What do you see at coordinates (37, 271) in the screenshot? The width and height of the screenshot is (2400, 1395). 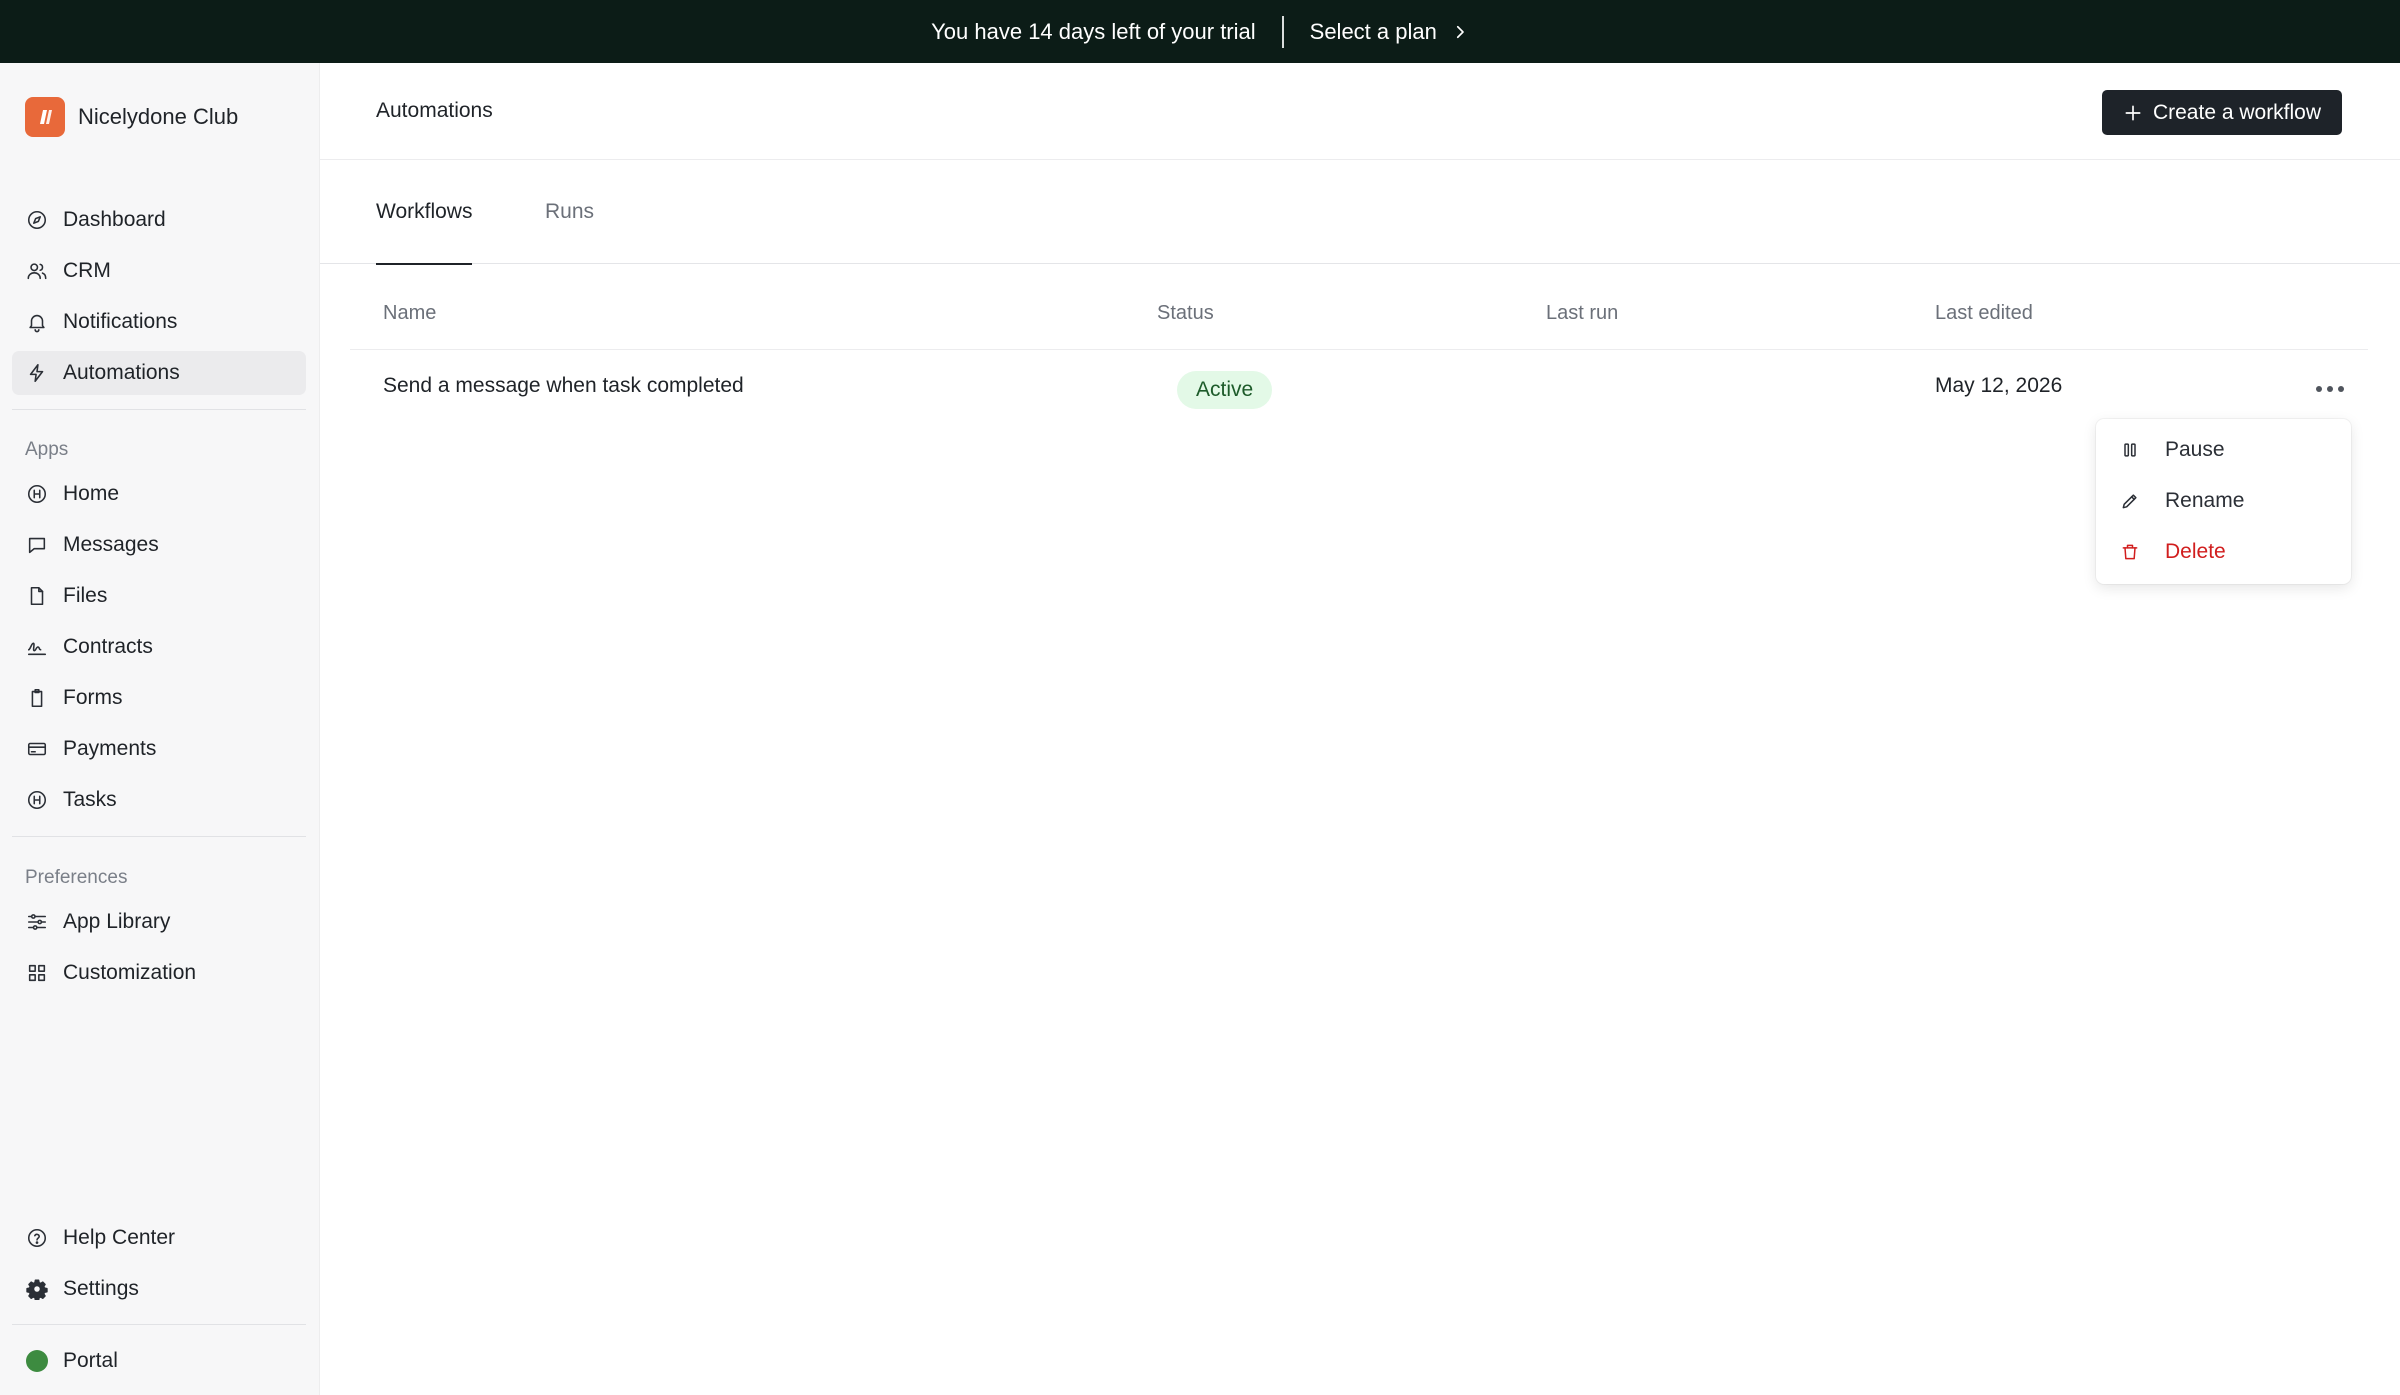 I see `users-icon` at bounding box center [37, 271].